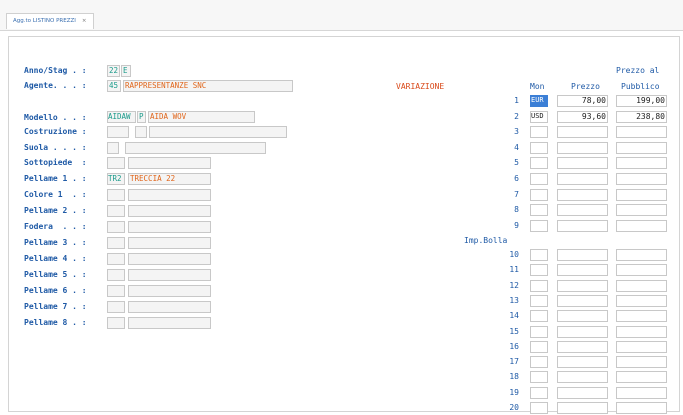 This screenshot has width=683, height=415. What do you see at coordinates (169, 163) in the screenshot?
I see `sottopiede-name-field` at bounding box center [169, 163].